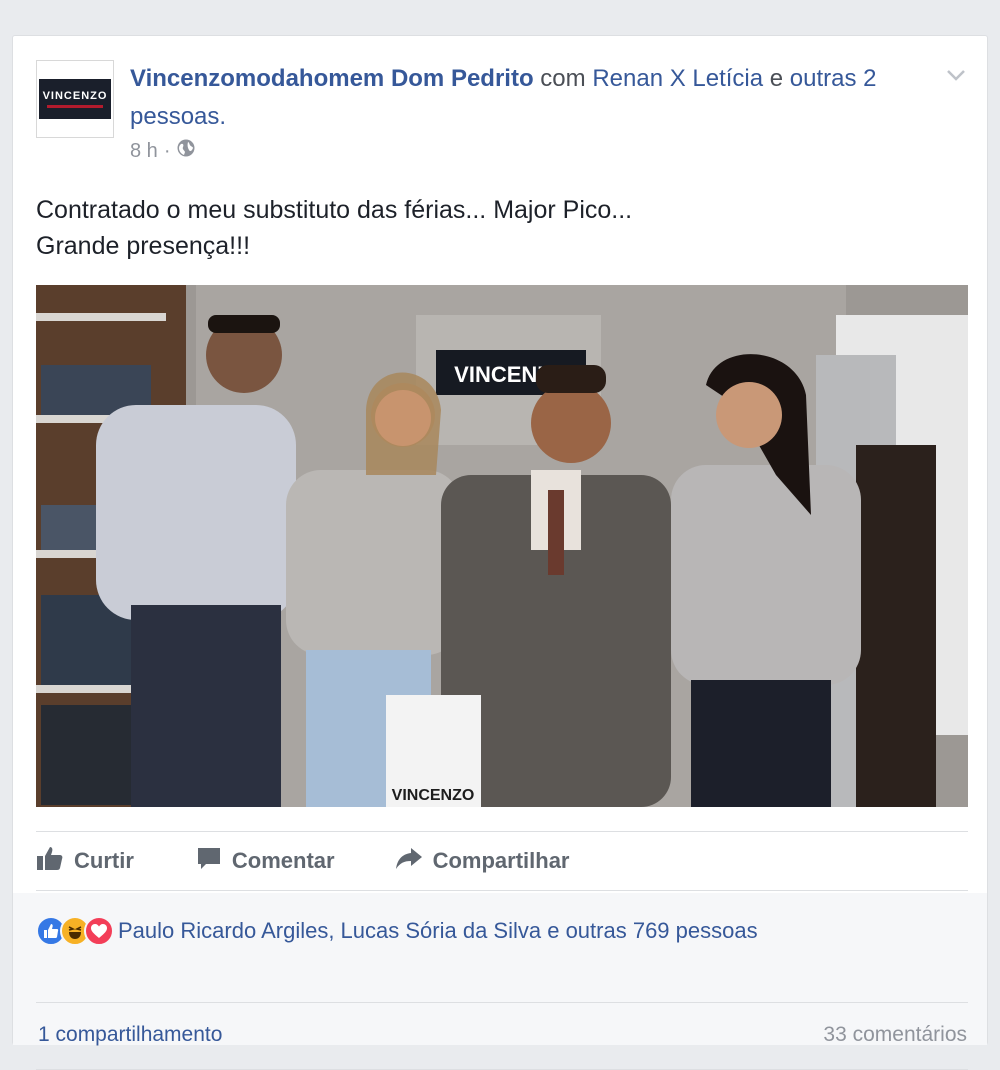 This screenshot has width=1000, height=1070. What do you see at coordinates (433, 795) in the screenshot?
I see `photo-bag-text: VINCENZO` at bounding box center [433, 795].